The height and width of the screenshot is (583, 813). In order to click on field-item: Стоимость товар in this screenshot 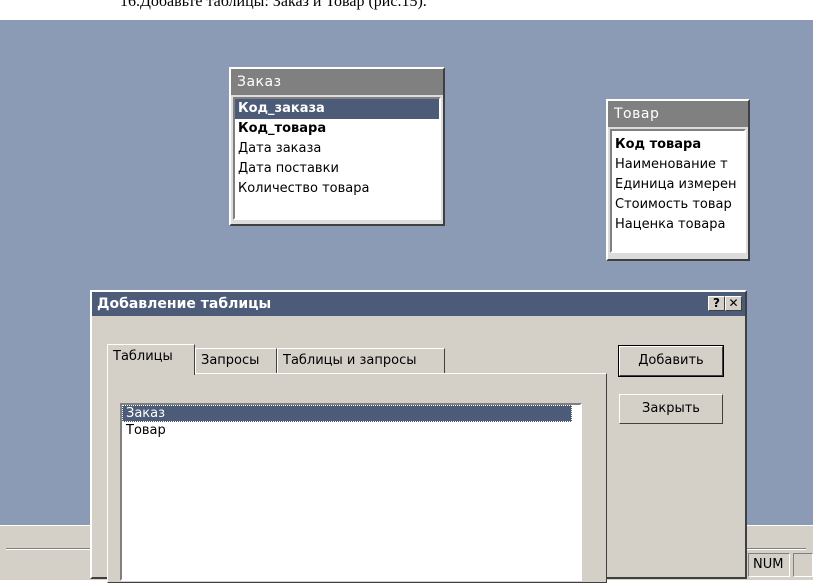, I will do `click(678, 205)`.